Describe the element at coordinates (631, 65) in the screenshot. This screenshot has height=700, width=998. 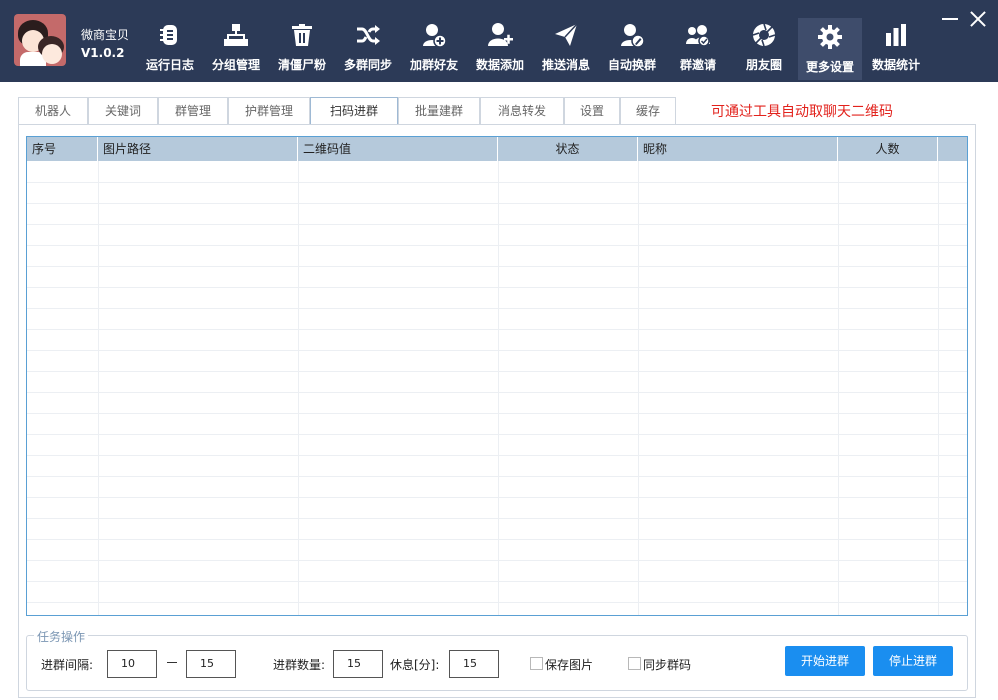
I see `toolbar-label: 自动换群` at that location.